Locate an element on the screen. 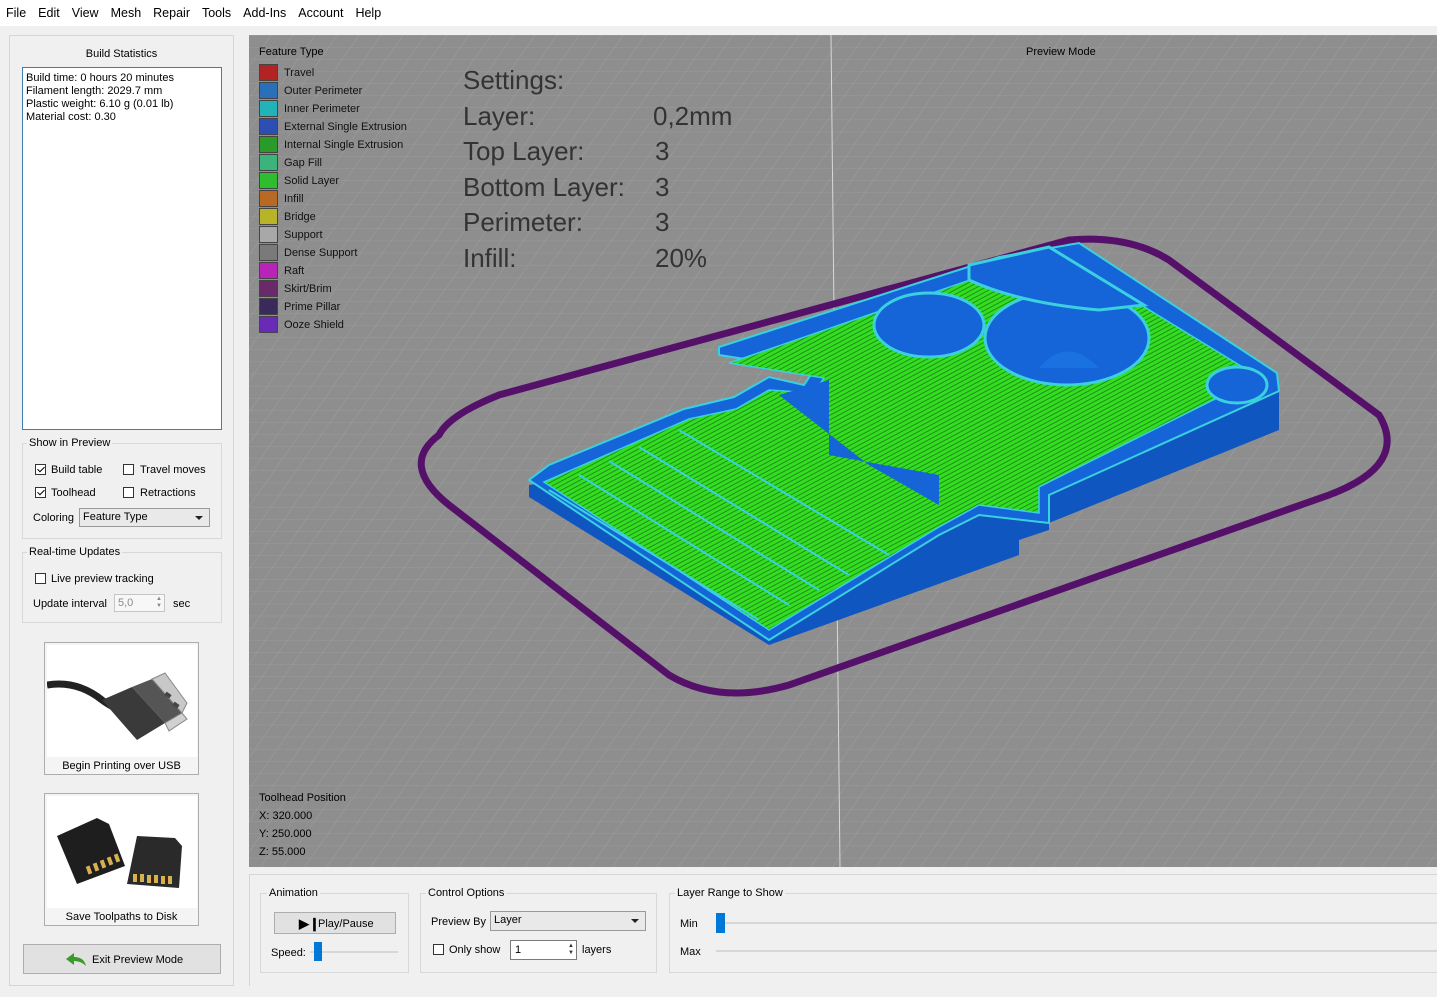  menu-file: File is located at coordinates (16, 13).